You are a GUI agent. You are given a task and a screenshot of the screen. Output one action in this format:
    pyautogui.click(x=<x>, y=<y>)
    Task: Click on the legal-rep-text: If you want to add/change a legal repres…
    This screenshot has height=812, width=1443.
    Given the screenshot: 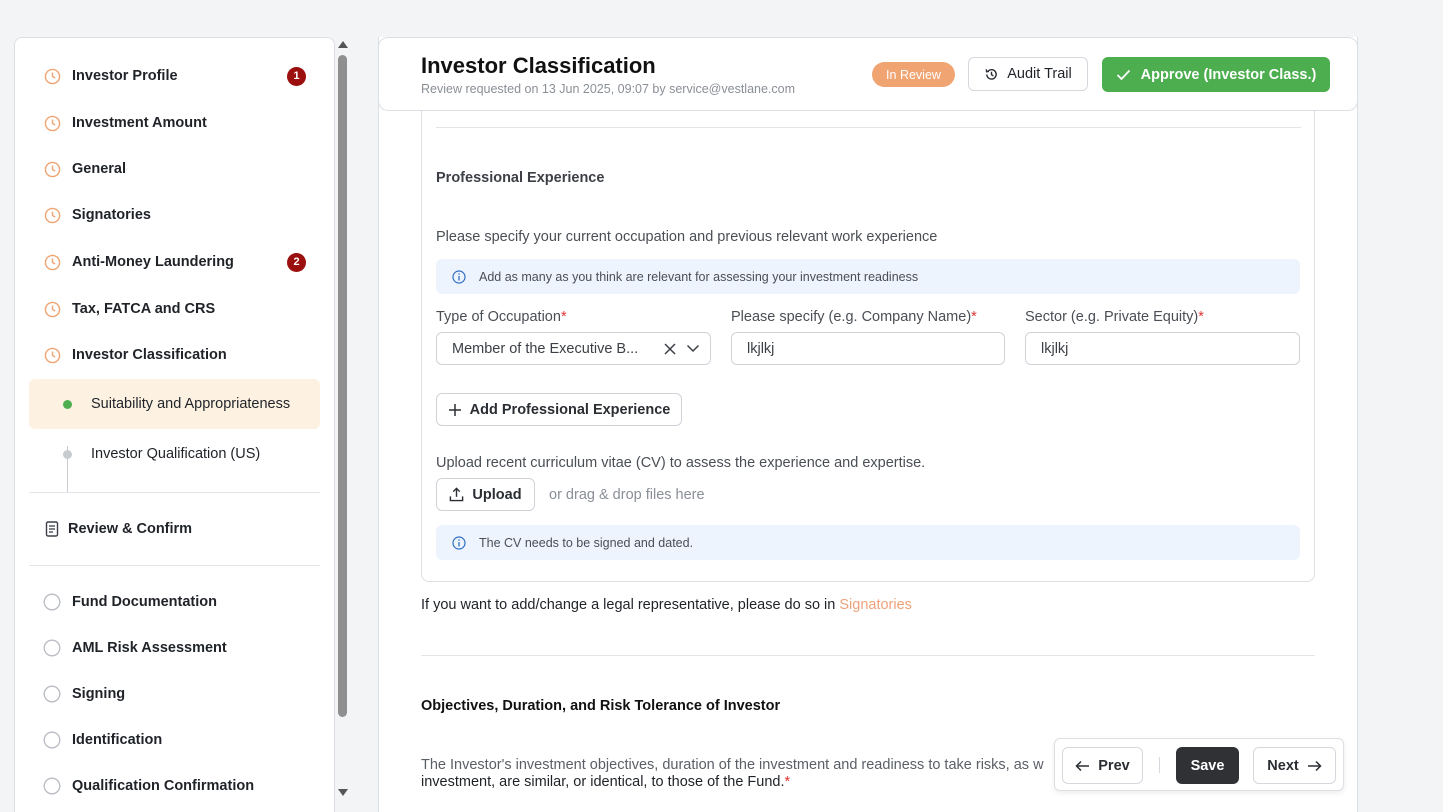 What is the action you would take?
    pyautogui.click(x=630, y=605)
    